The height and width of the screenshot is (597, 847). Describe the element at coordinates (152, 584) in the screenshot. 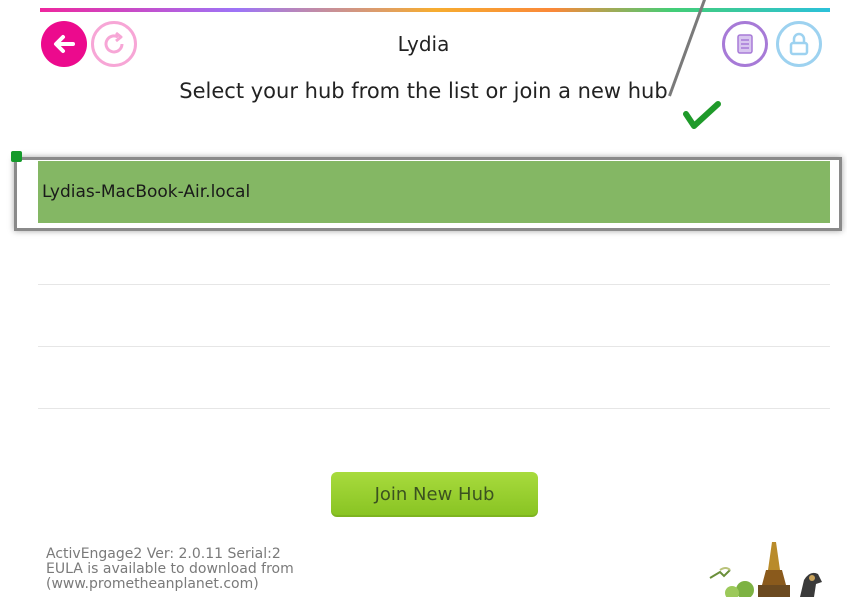

I see `website-text: (www.prometheanplanet.com)` at that location.